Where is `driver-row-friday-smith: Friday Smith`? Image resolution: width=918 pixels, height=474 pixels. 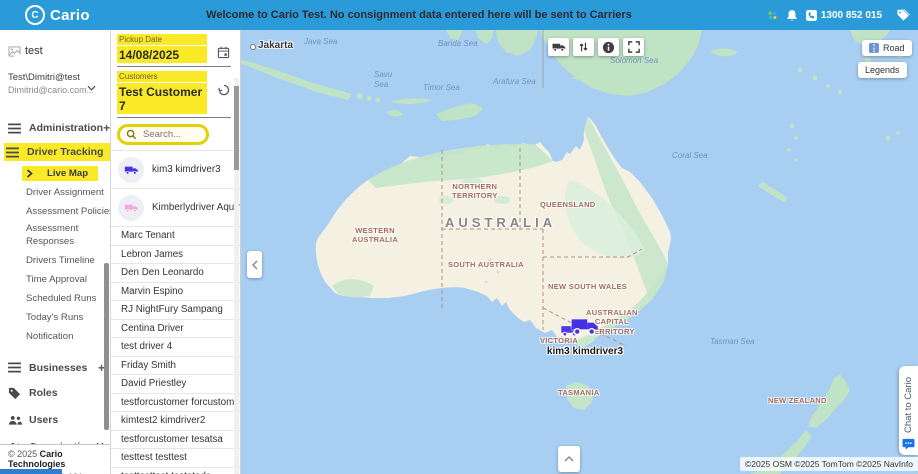 driver-row-friday-smith: Friday Smith is located at coordinates (175, 366).